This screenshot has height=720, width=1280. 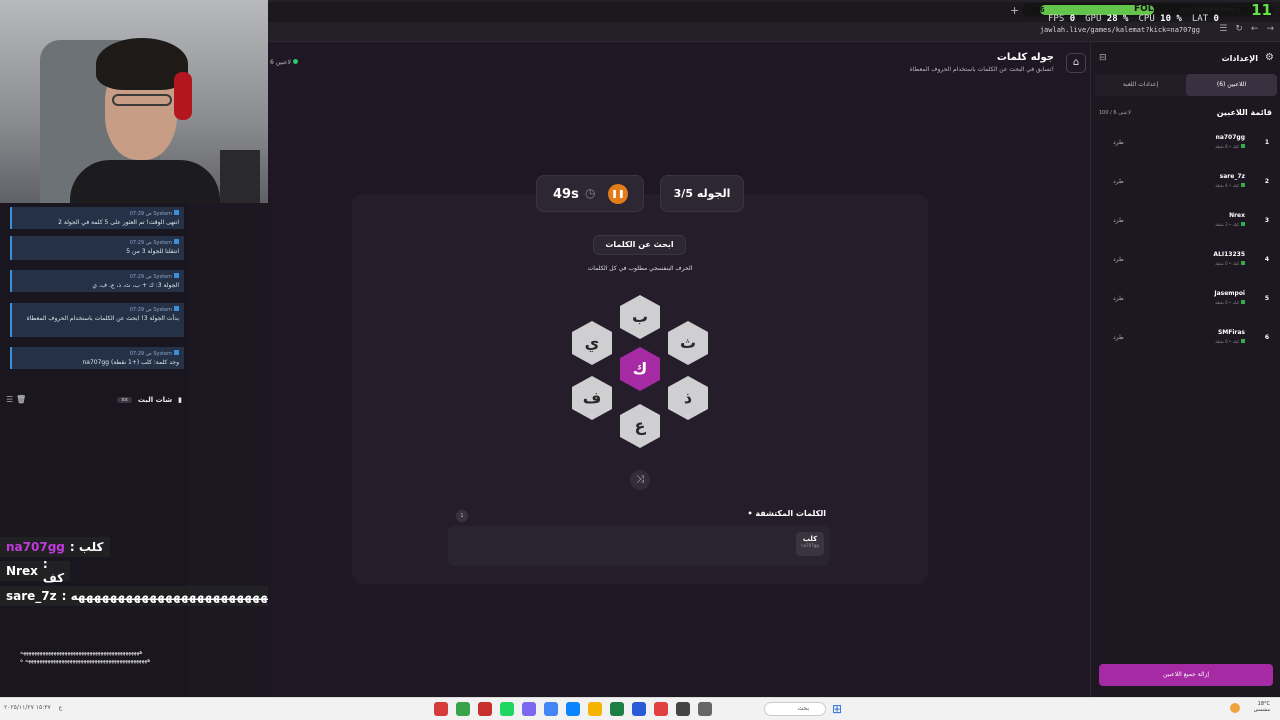 What do you see at coordinates (1062, 19) in the screenshot?
I see `fps-stat: FPS 0` at bounding box center [1062, 19].